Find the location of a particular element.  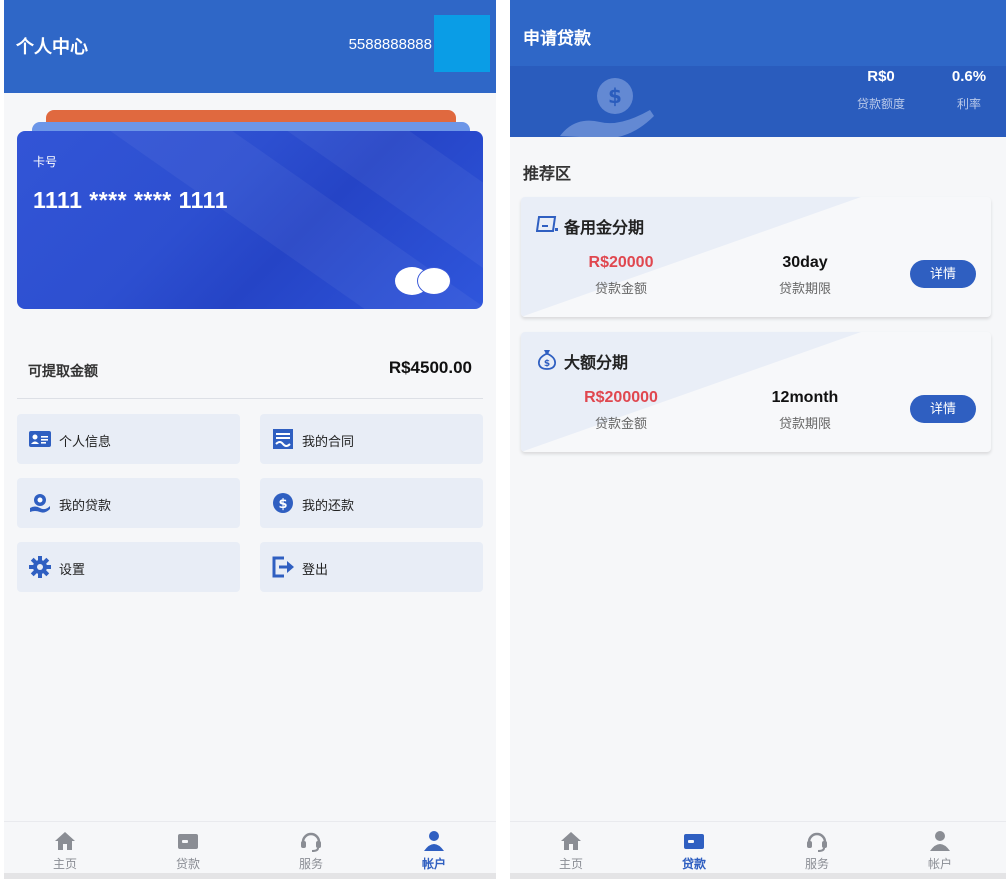

screen-divider is located at coordinates (503, 439).